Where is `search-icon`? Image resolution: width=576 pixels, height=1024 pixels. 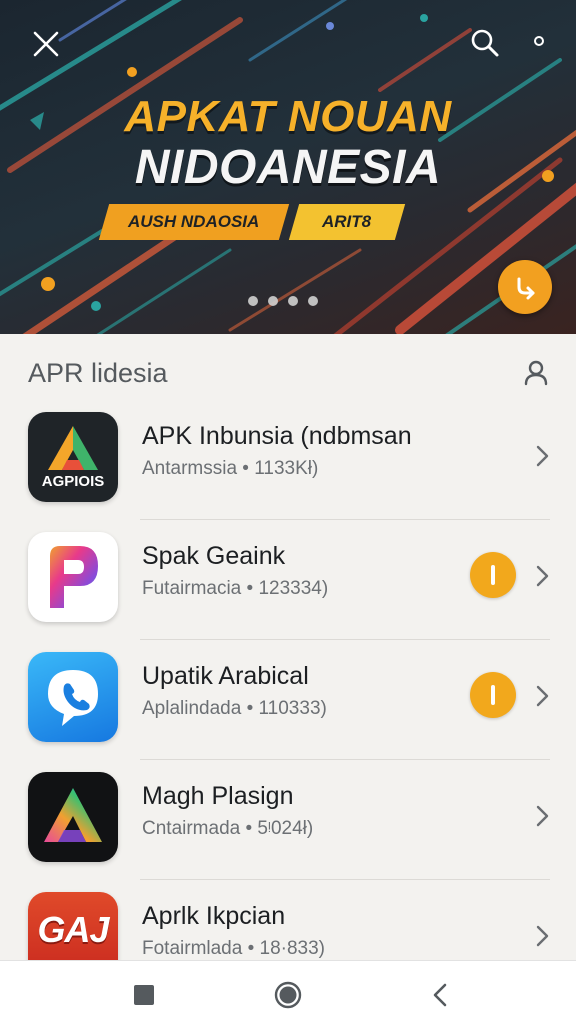 search-icon is located at coordinates (485, 43).